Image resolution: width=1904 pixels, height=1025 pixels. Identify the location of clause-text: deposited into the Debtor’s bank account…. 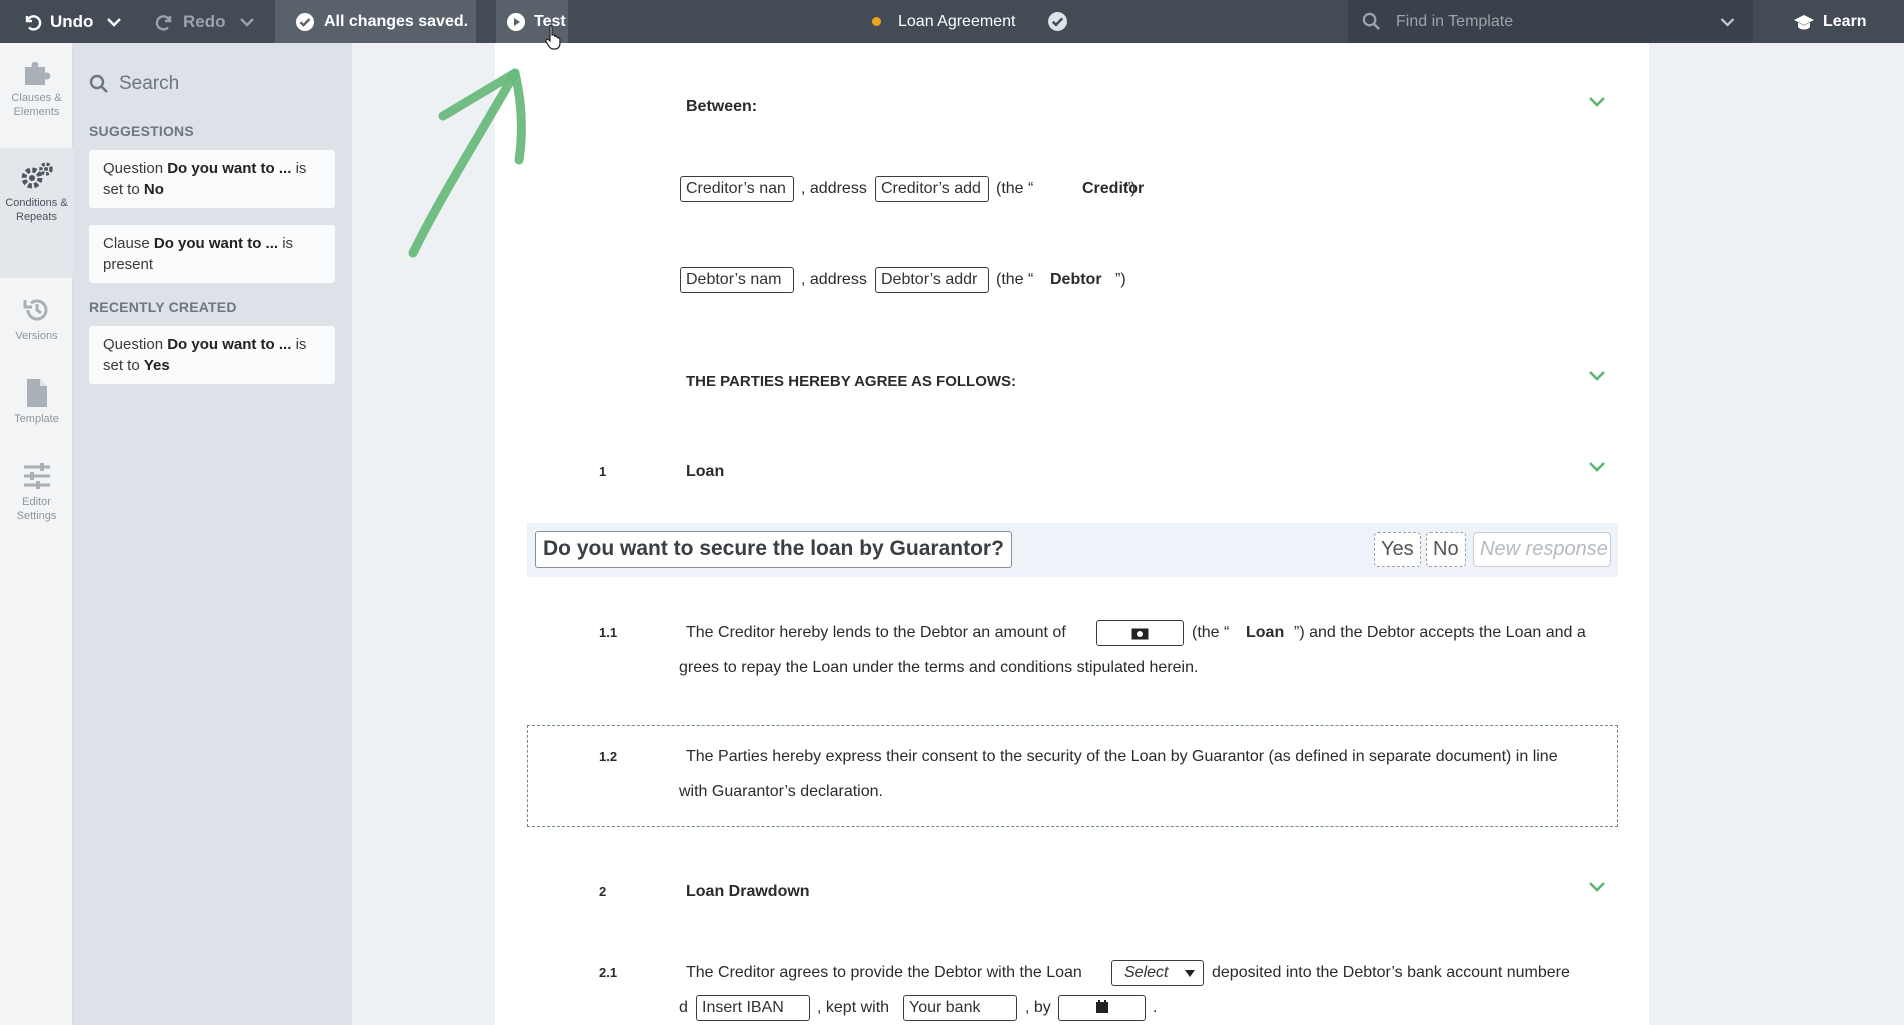
(1391, 972).